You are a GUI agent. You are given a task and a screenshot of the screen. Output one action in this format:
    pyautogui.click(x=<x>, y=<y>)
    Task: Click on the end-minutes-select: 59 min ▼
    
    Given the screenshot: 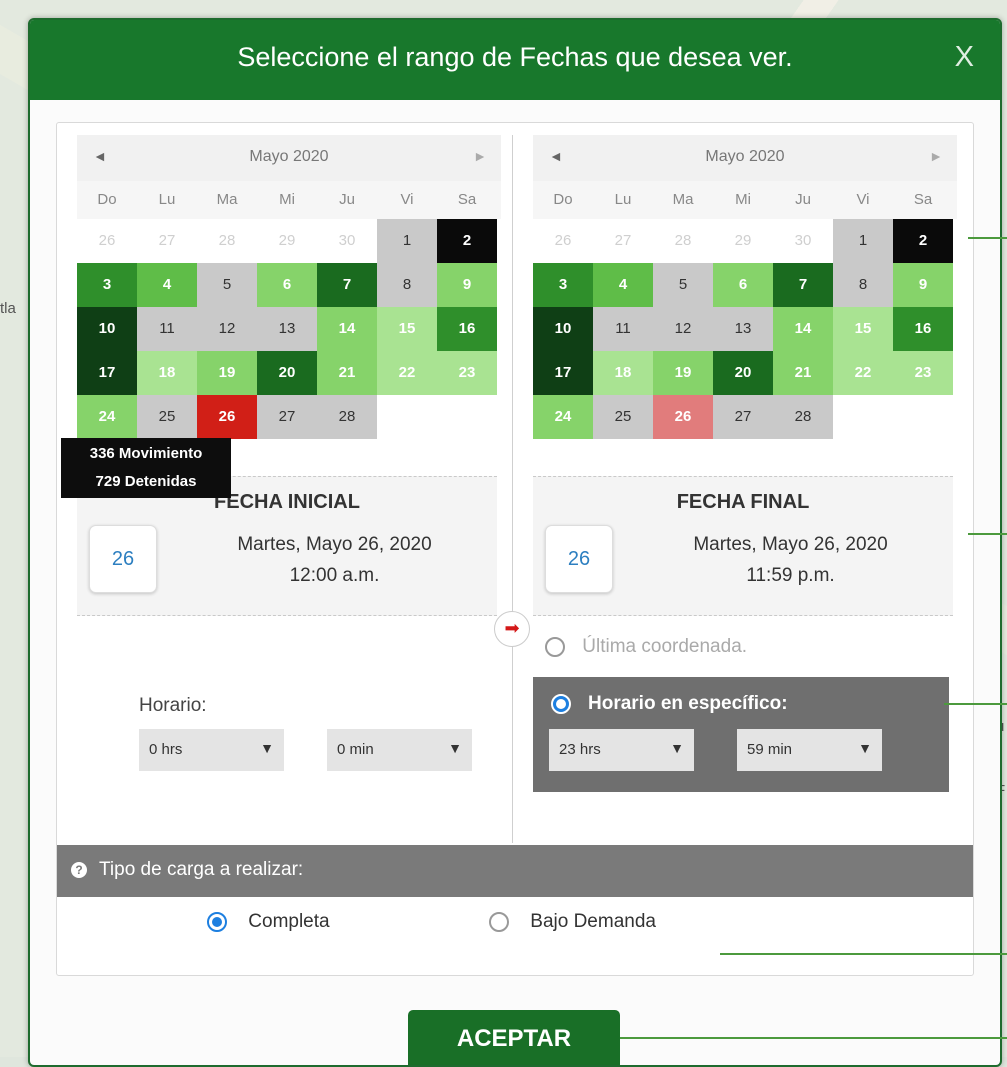 What is the action you would take?
    pyautogui.click(x=809, y=750)
    